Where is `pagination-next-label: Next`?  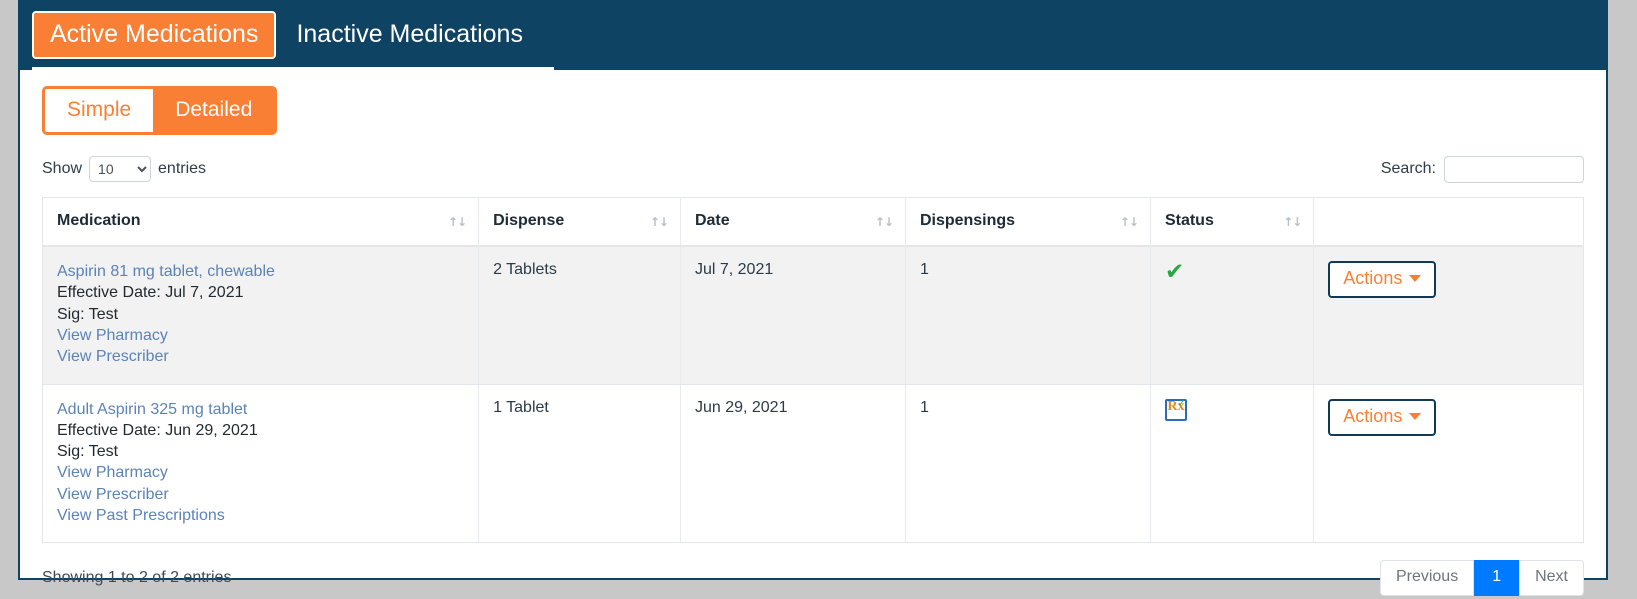 pagination-next-label: Next is located at coordinates (1551, 577).